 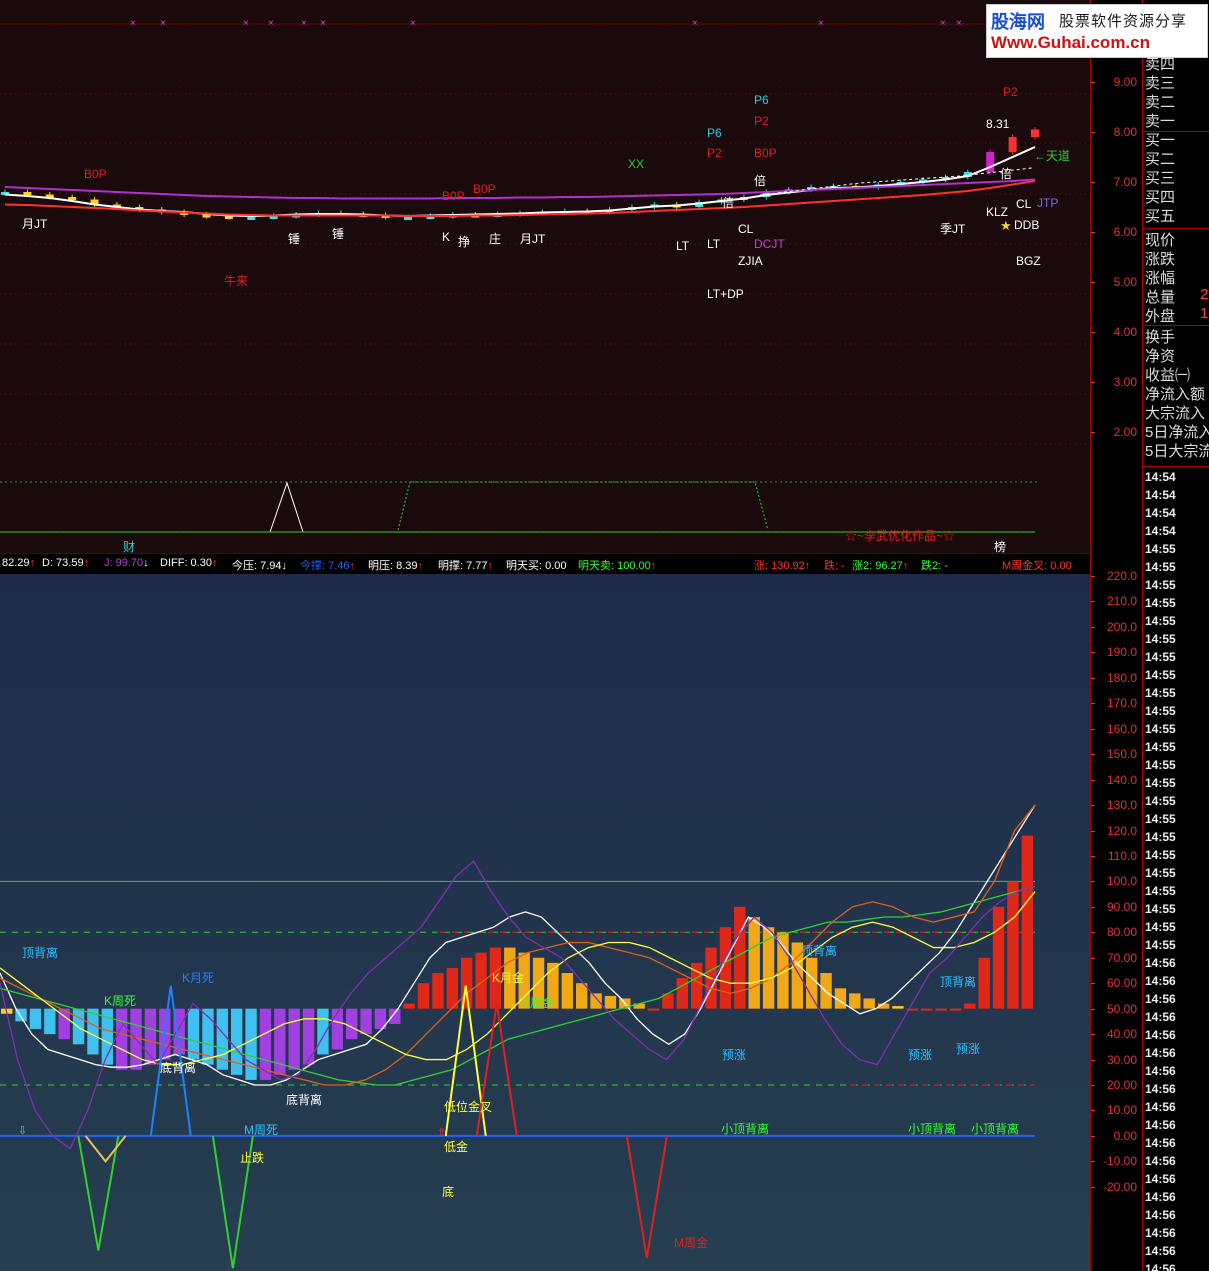 What do you see at coordinates (1121, 652) in the screenshot?
I see `indicator-tick-label: 190.0` at bounding box center [1121, 652].